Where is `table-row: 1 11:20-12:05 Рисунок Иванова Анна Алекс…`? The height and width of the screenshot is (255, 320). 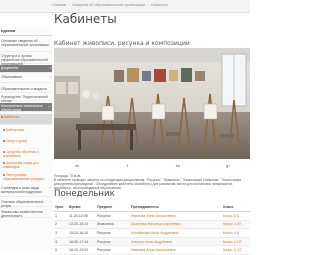 table-row: 1 11:20-12:05 Рисунок Иванова Анна Алекс… is located at coordinates (152, 216).